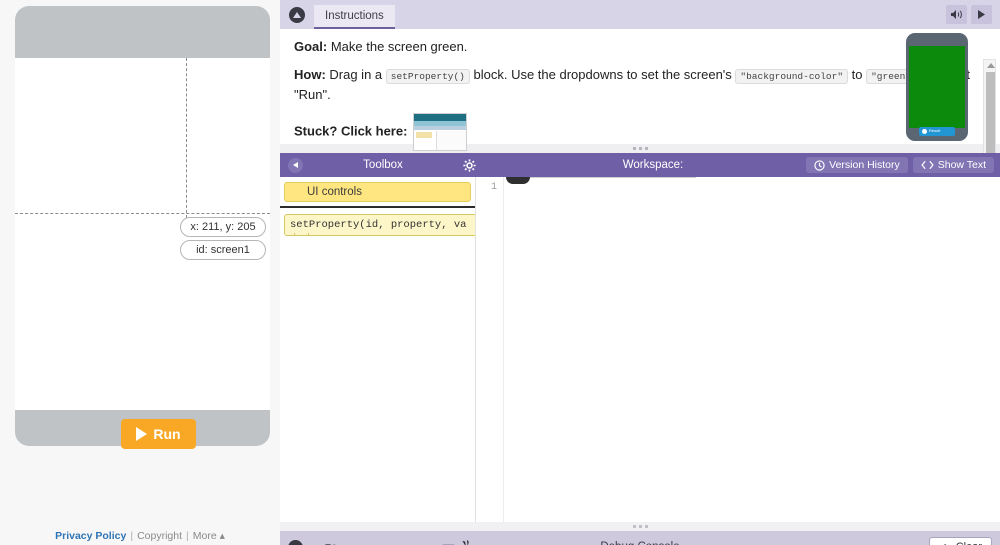  I want to click on console-resize-handle, so click(640, 526).